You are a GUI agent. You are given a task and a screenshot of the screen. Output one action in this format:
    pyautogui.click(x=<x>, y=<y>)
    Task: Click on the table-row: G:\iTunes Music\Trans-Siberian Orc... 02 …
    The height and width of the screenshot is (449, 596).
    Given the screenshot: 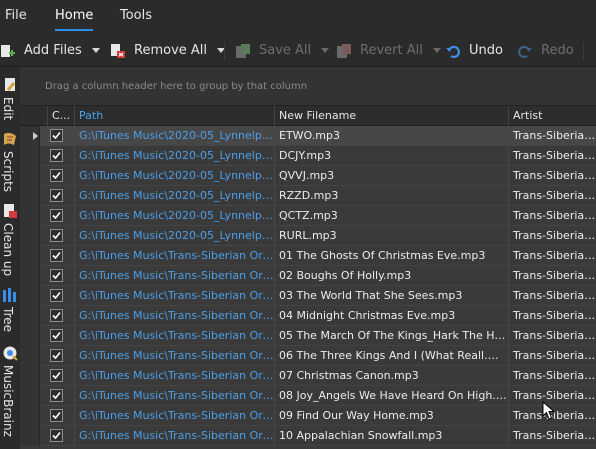 What is the action you would take?
    pyautogui.click(x=308, y=276)
    